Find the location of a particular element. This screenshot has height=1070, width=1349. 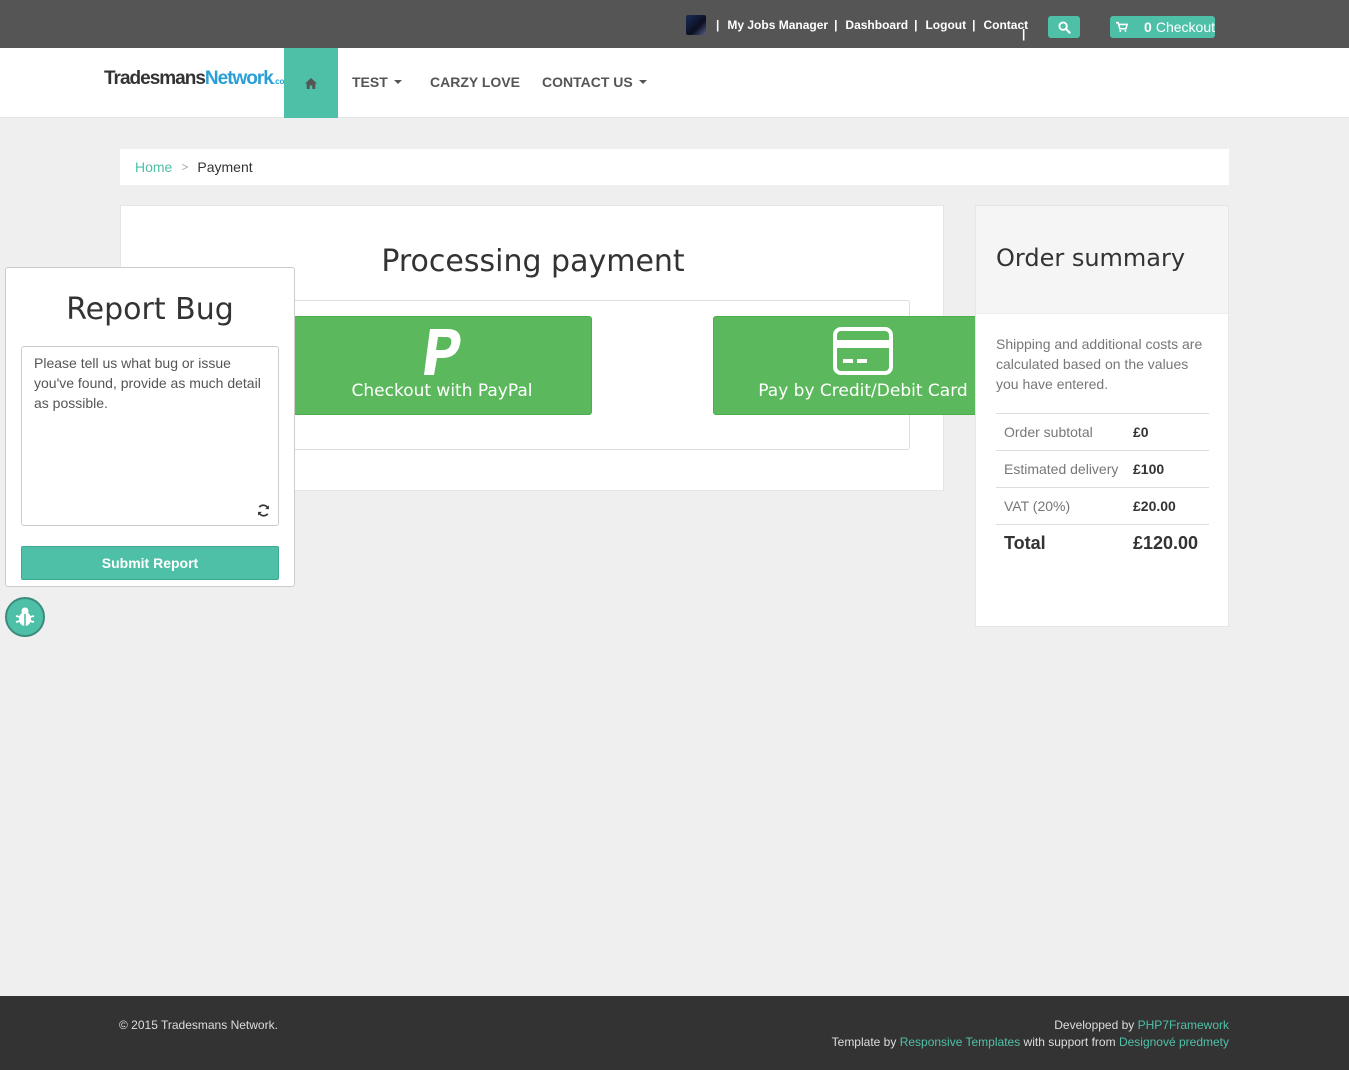

refresh-icon is located at coordinates (263, 510).